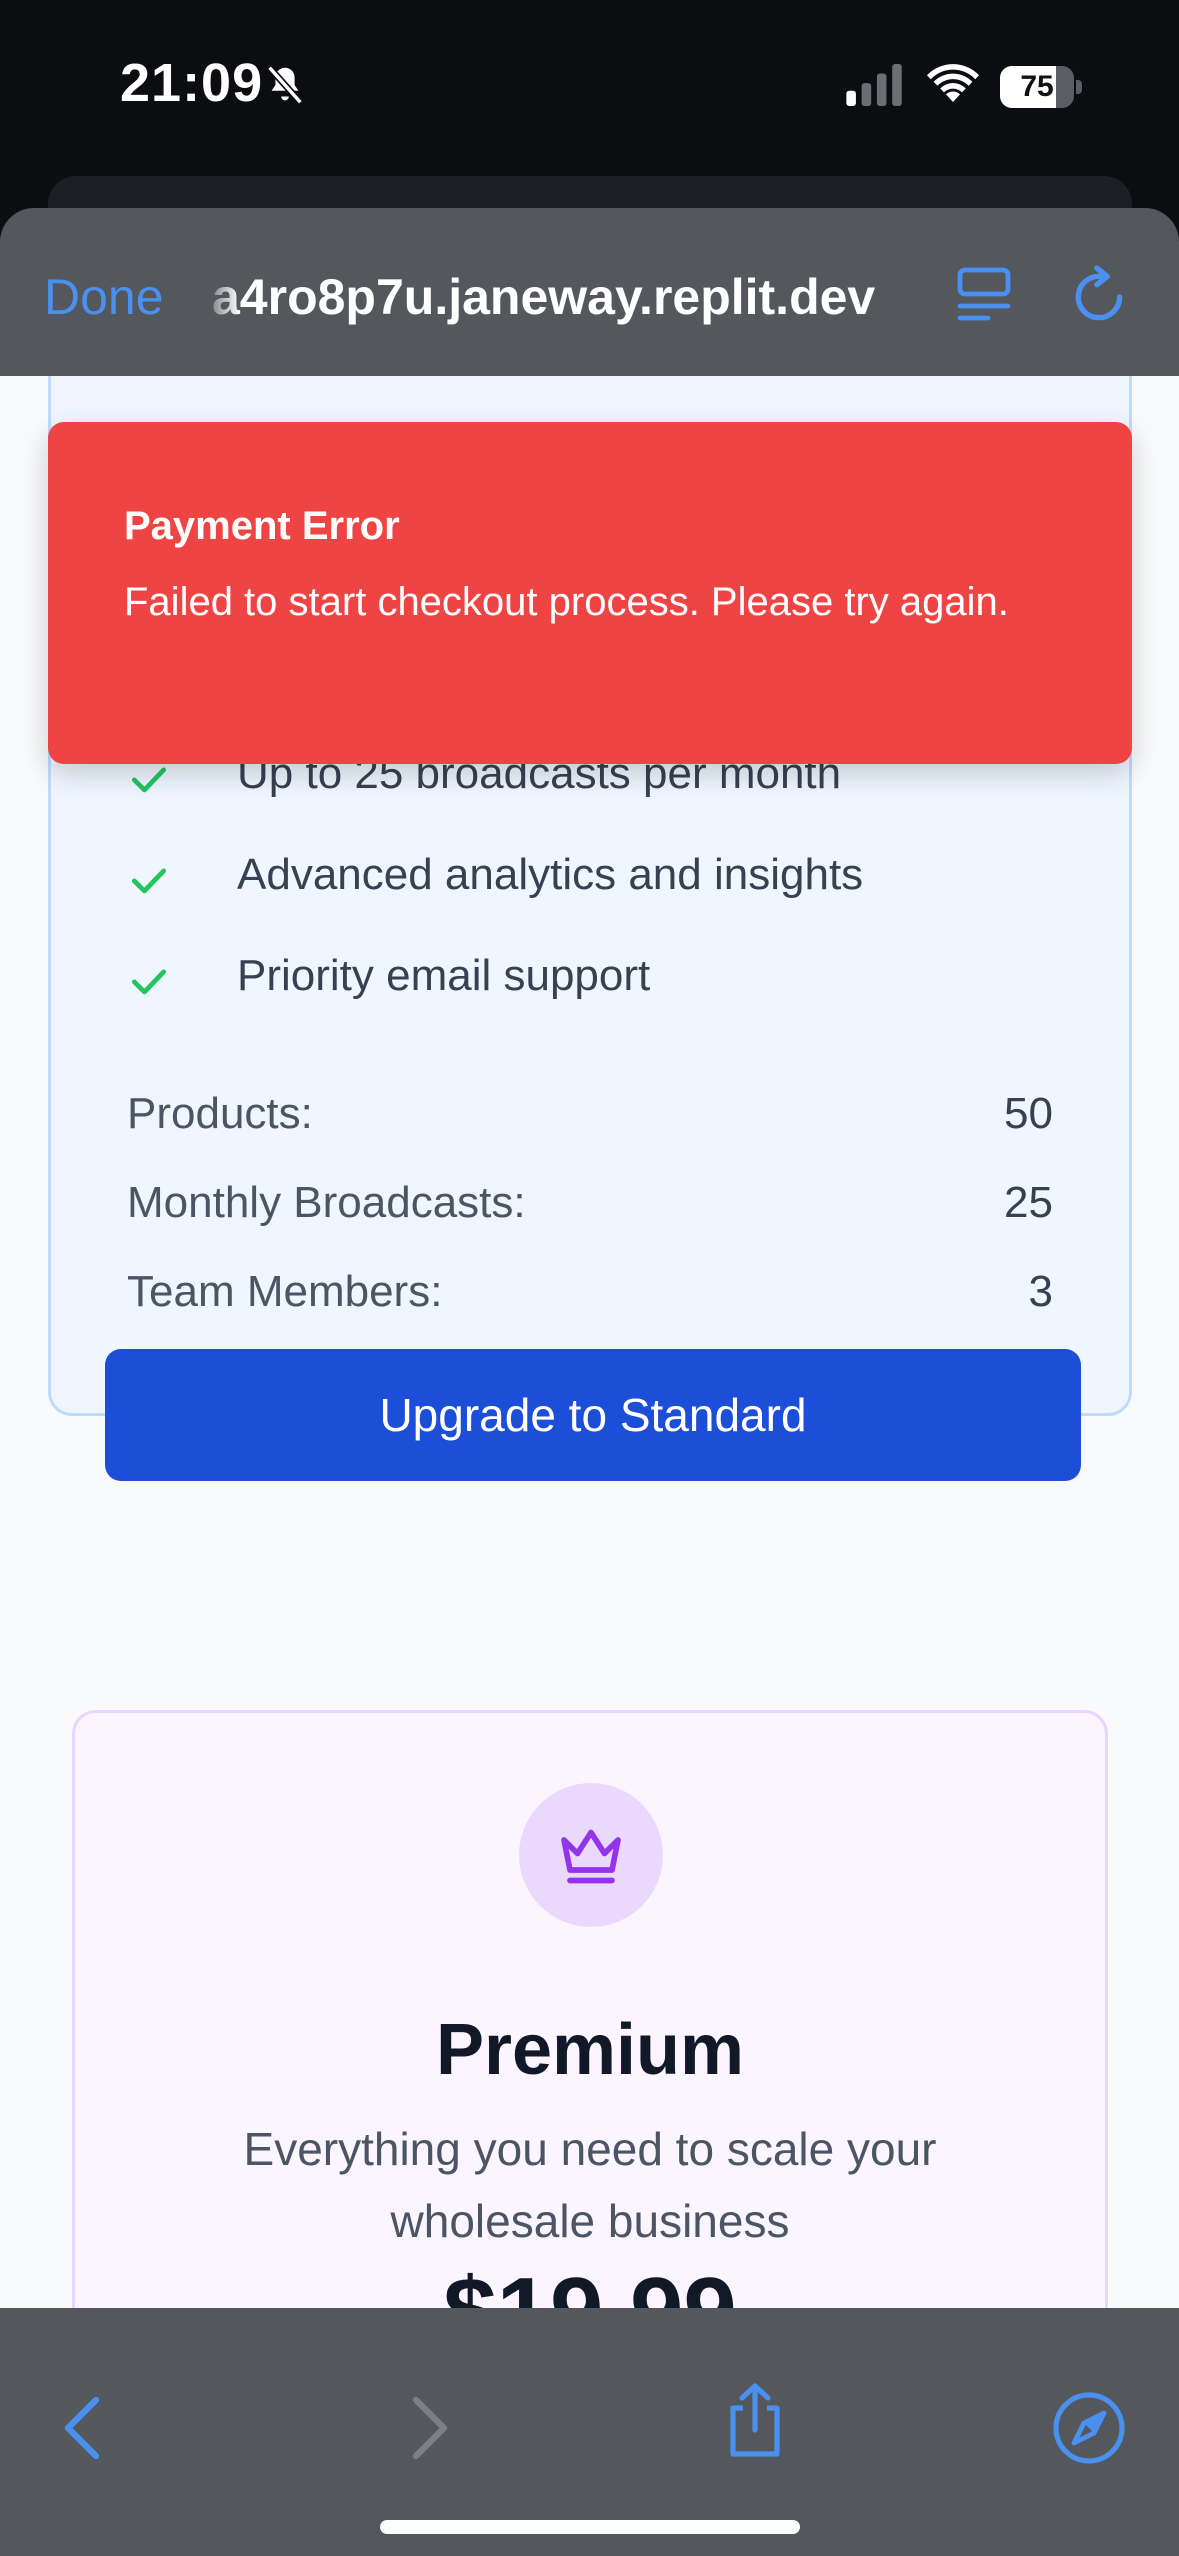  What do you see at coordinates (426, 2428) in the screenshot?
I see `chevron-right-icon` at bounding box center [426, 2428].